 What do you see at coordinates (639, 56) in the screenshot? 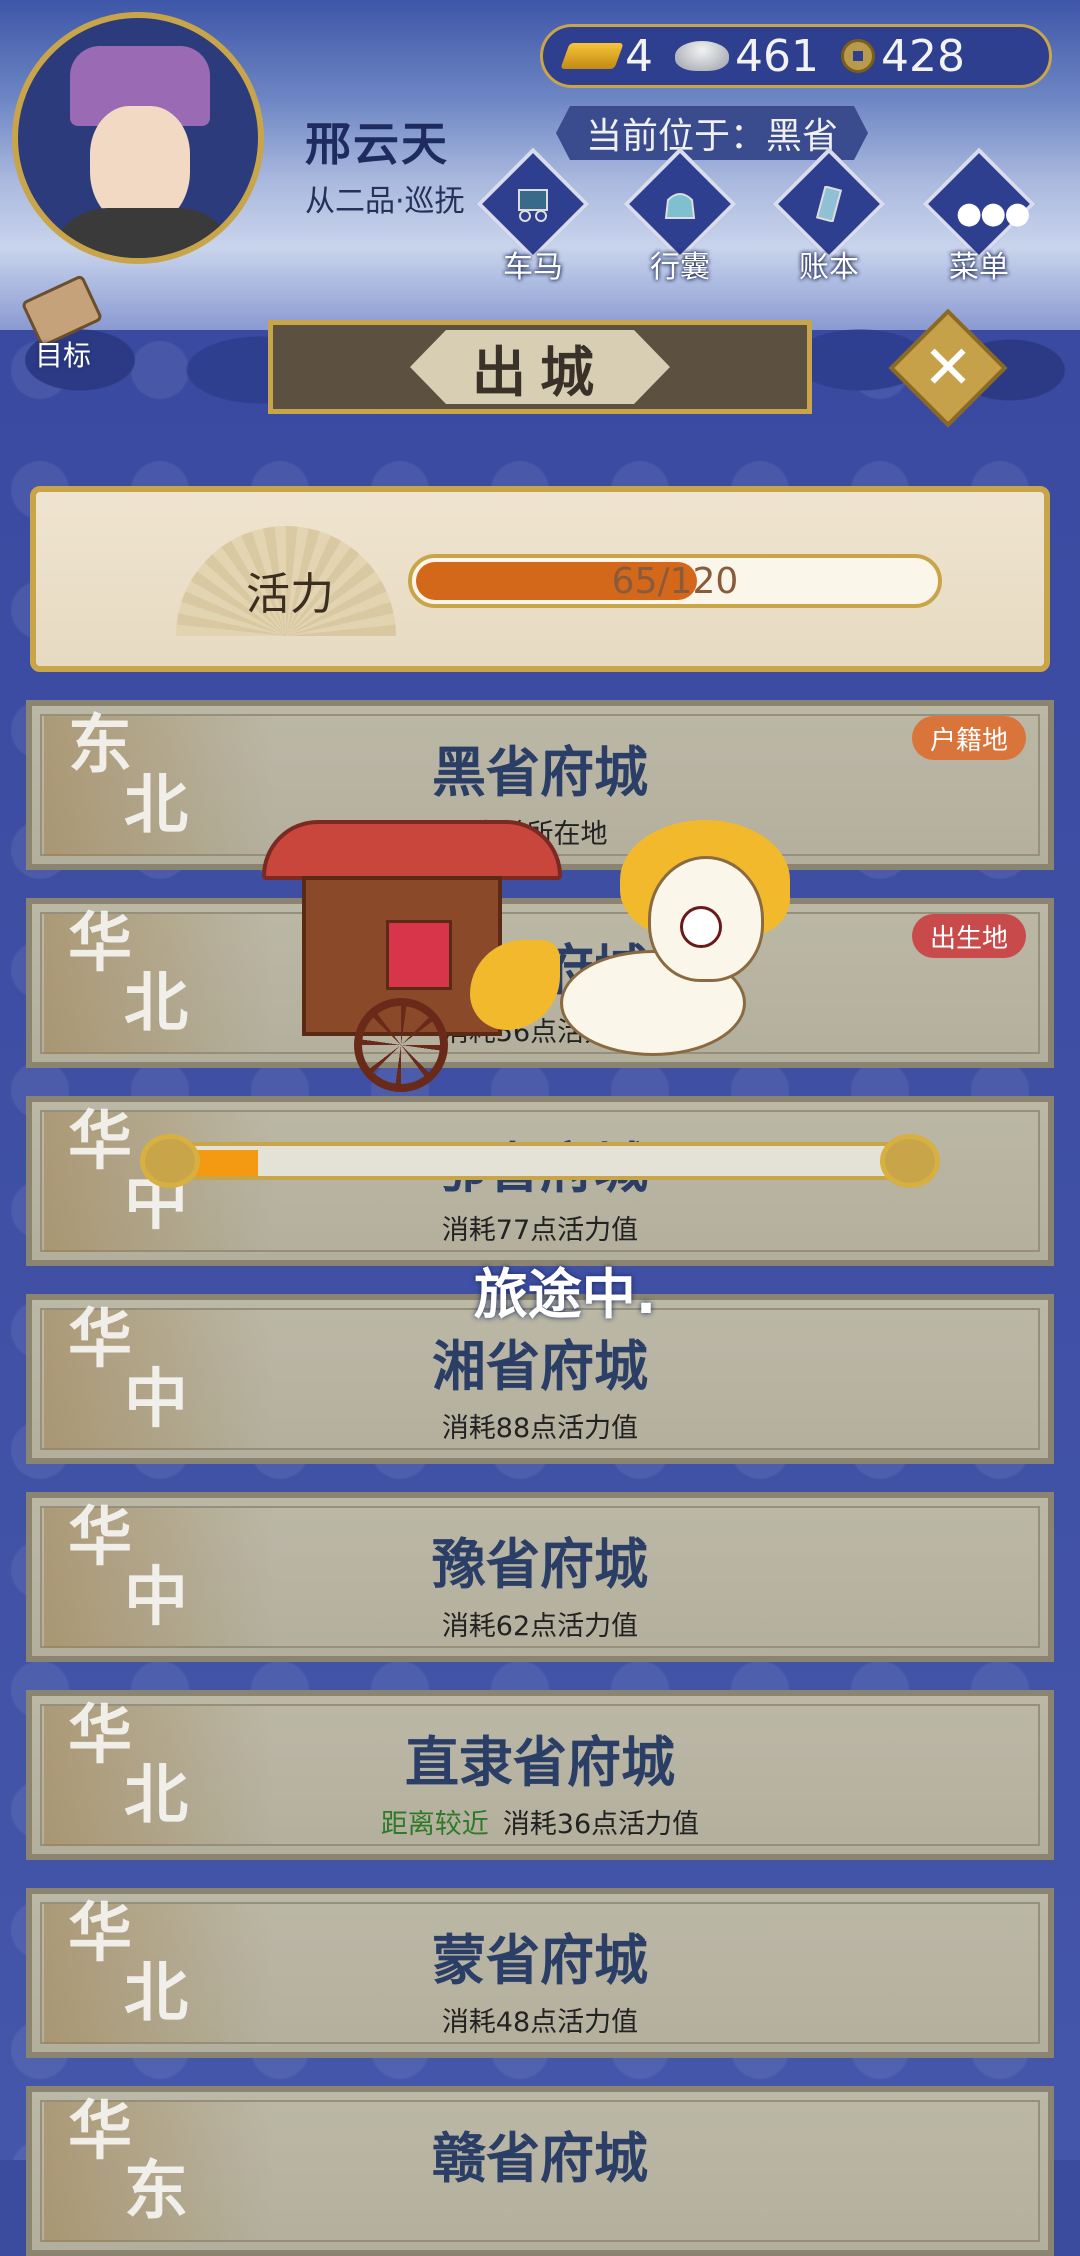
I see `gold-amount: 4` at bounding box center [639, 56].